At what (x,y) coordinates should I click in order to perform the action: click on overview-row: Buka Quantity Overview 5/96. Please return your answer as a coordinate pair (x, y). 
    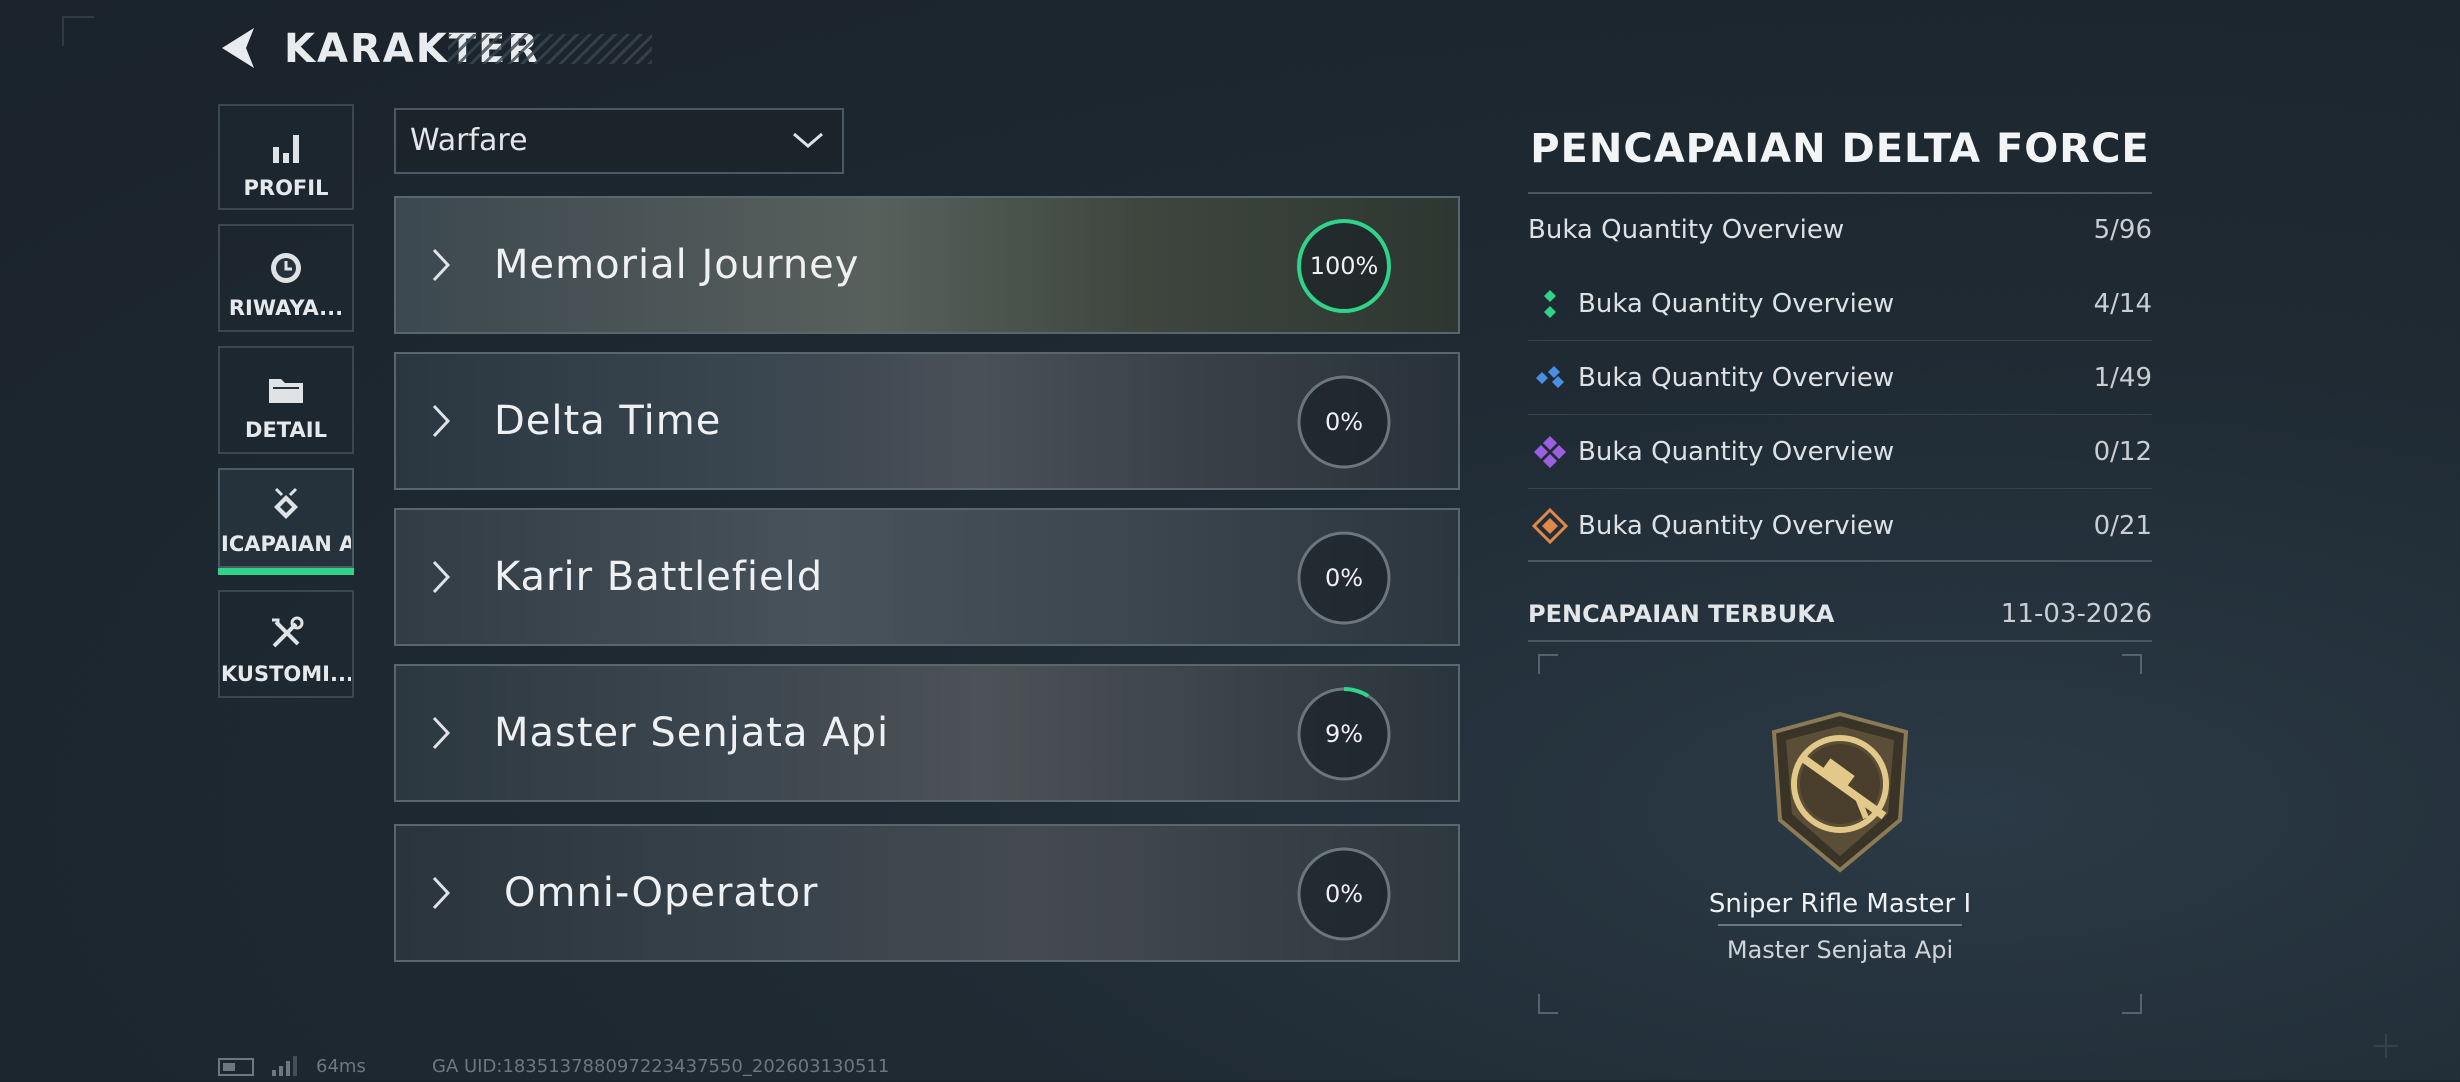
    Looking at the image, I should click on (1840, 230).